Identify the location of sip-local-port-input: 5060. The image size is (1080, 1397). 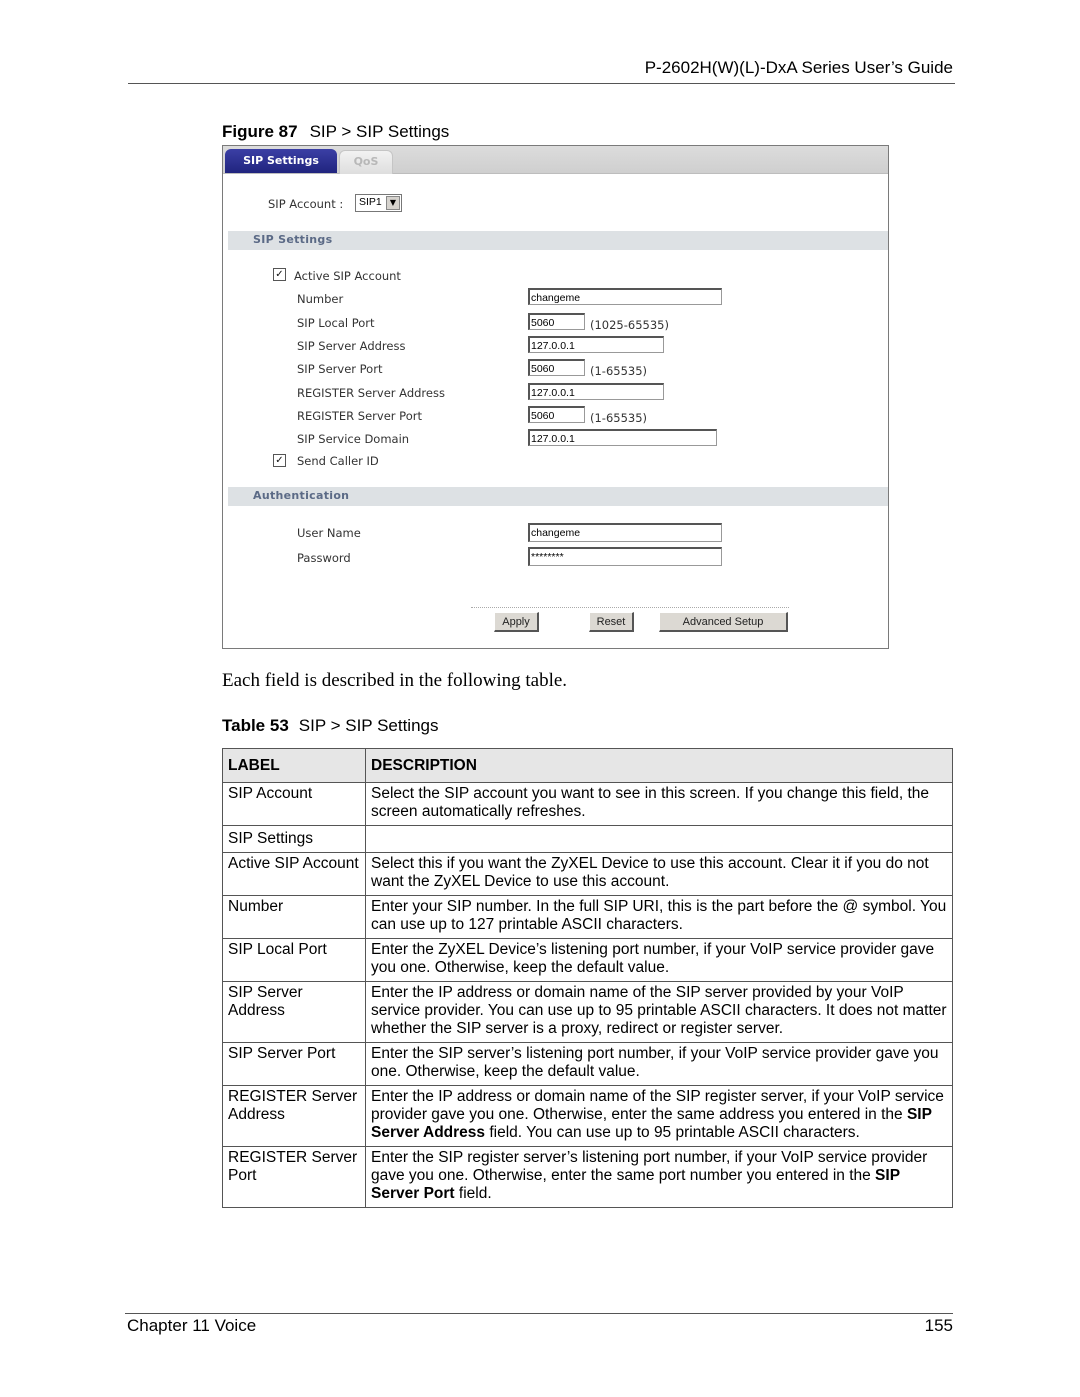
(556, 321).